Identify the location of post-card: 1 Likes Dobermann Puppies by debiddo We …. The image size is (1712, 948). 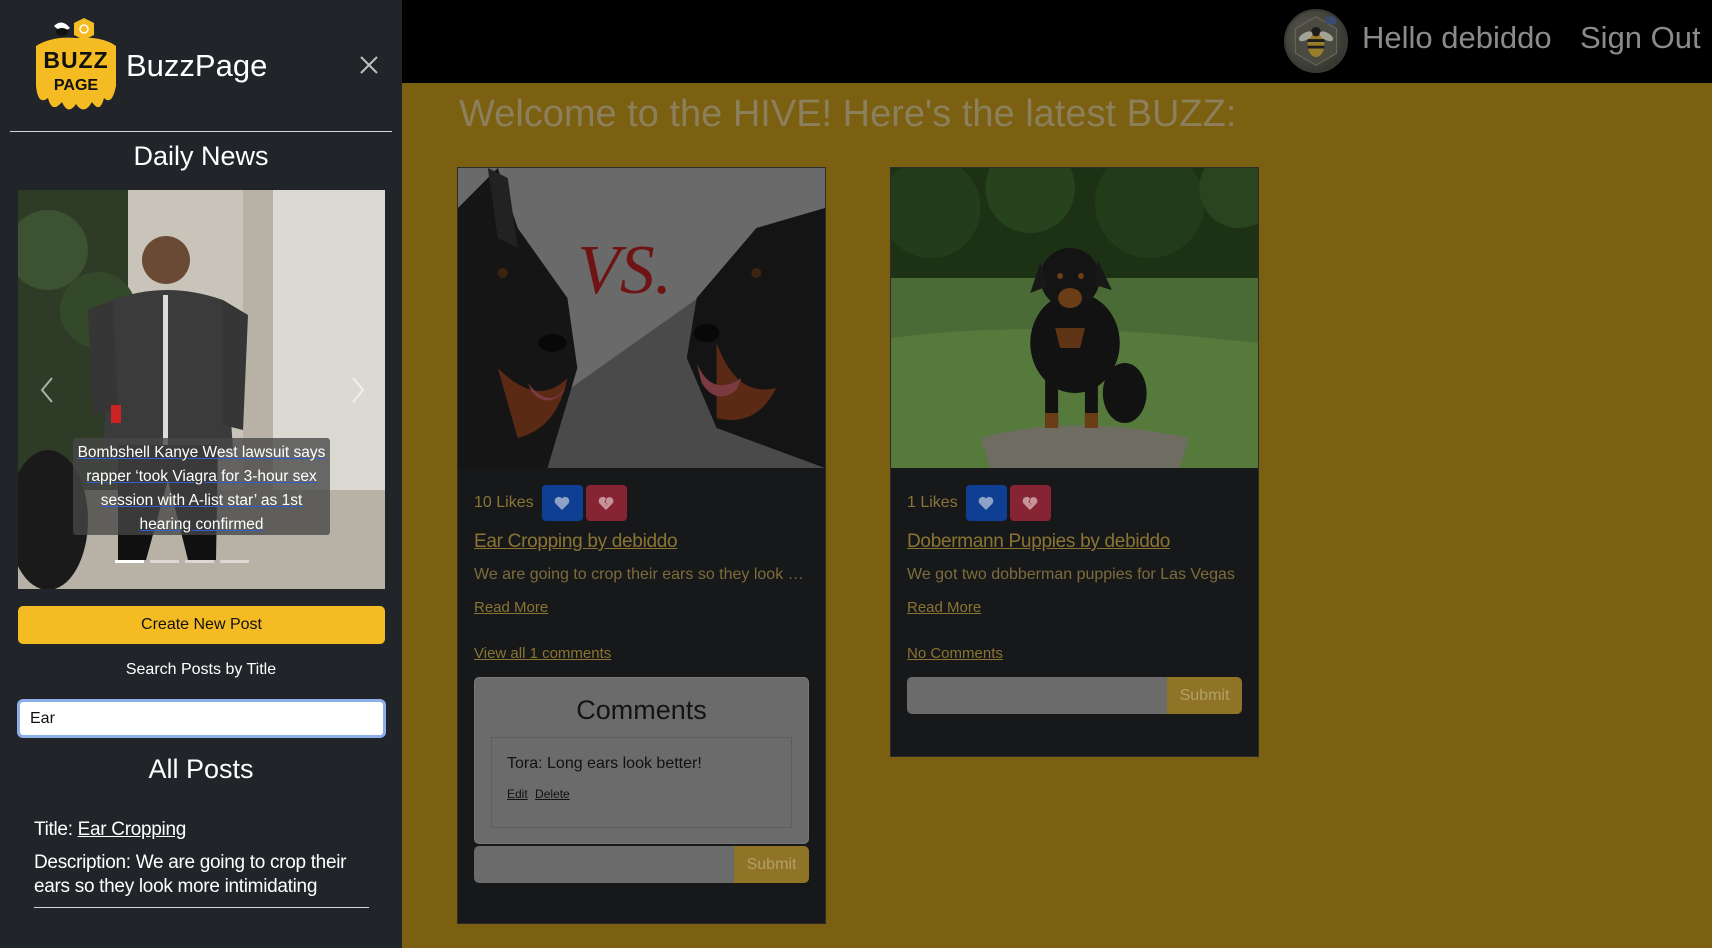
(1074, 462).